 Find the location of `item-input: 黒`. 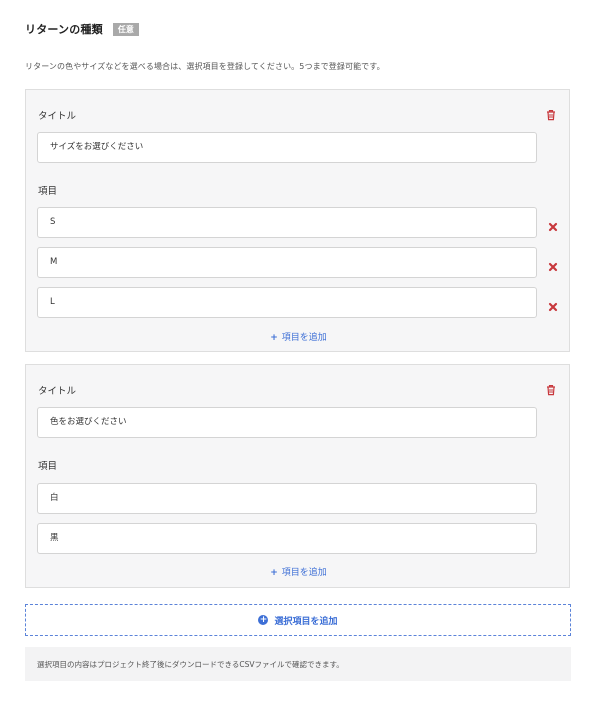

item-input: 黒 is located at coordinates (287, 538).